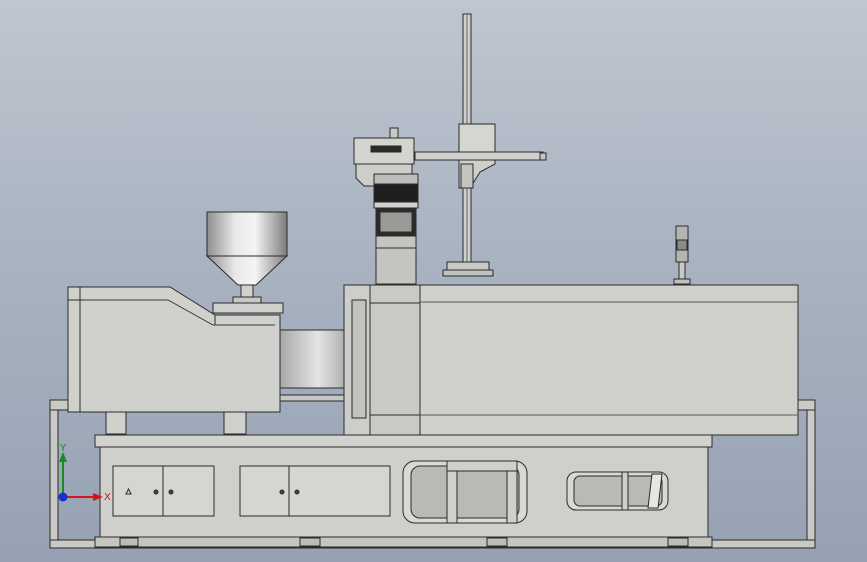 This screenshot has height=562, width=867. Describe the element at coordinates (247, 262) in the screenshot. I see `material-hopper` at that location.